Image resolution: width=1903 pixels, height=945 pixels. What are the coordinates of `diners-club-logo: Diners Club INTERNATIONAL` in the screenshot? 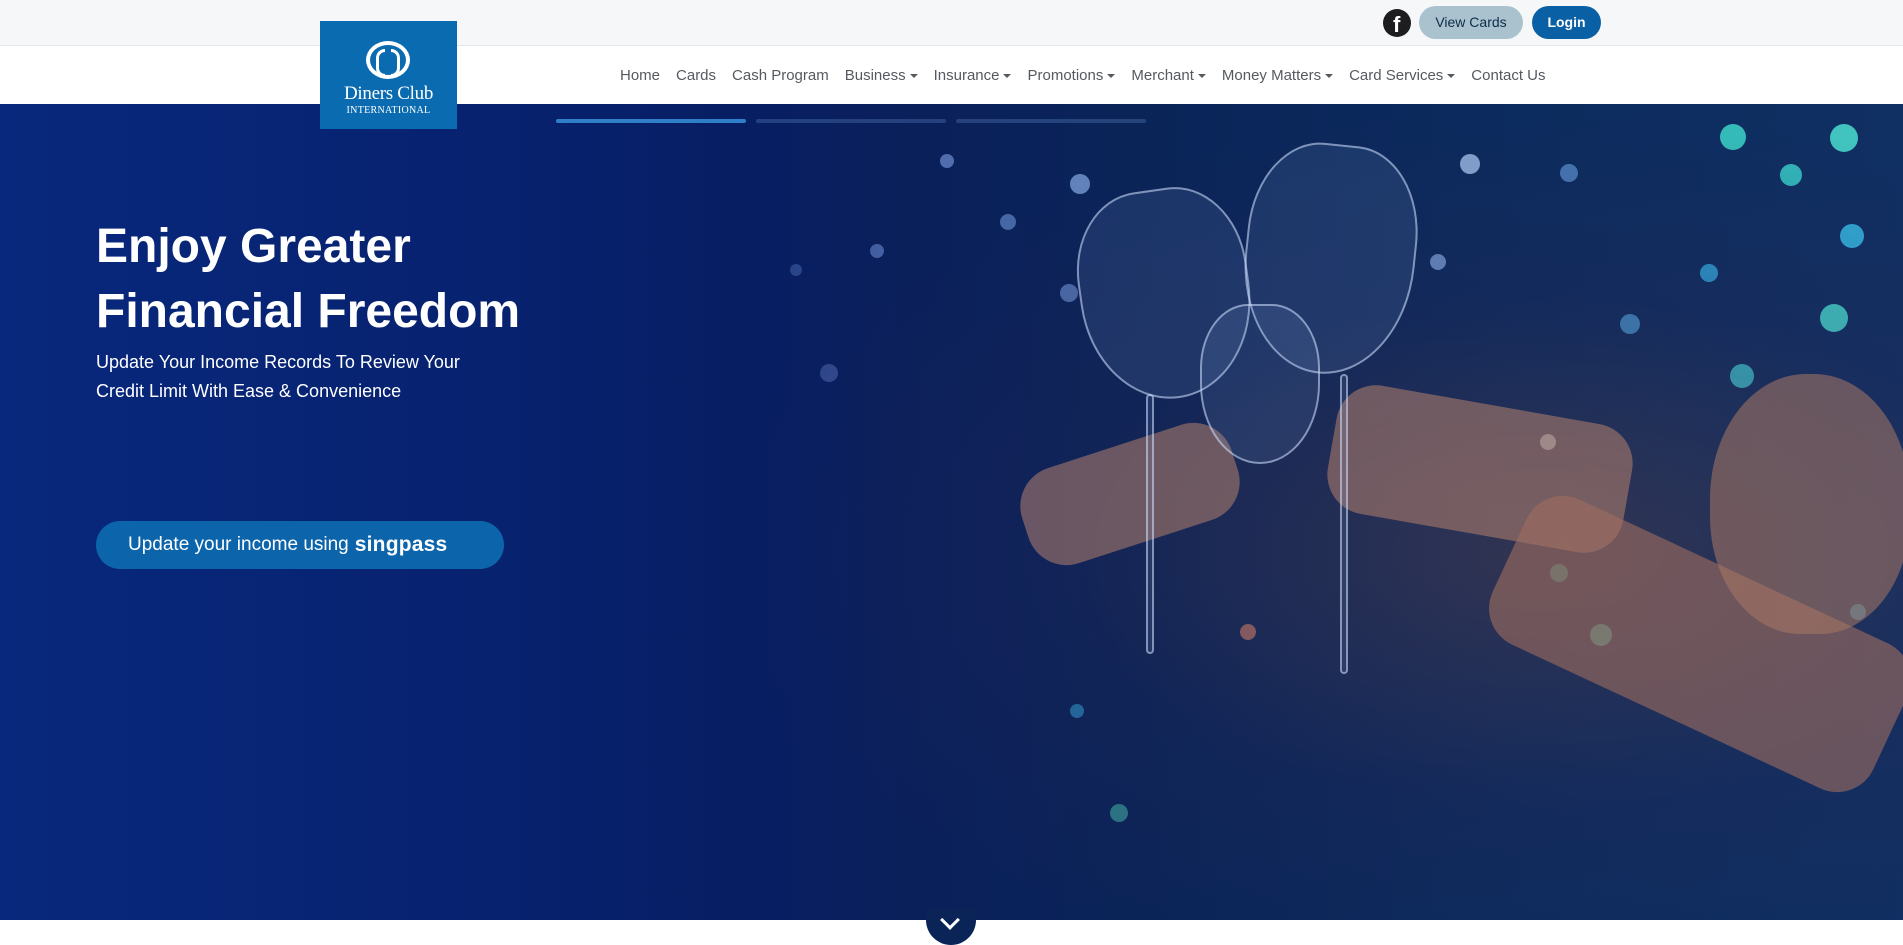 It's located at (388, 75).